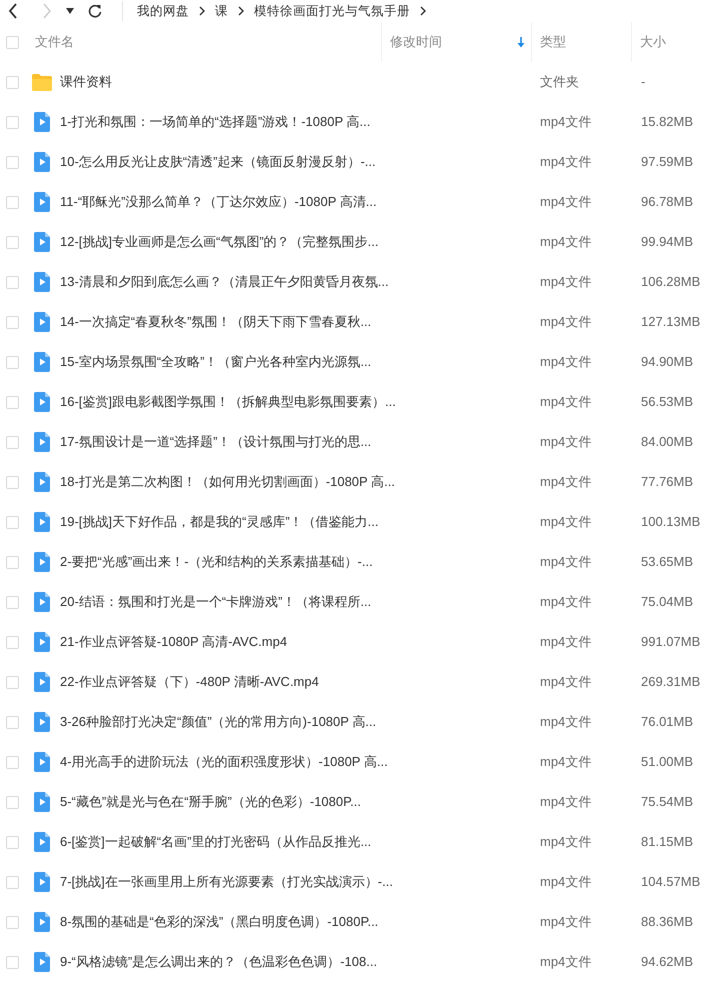 This screenshot has width=722, height=985. Describe the element at coordinates (667, 122) in the screenshot. I see `file-size: 15.82MB` at that location.